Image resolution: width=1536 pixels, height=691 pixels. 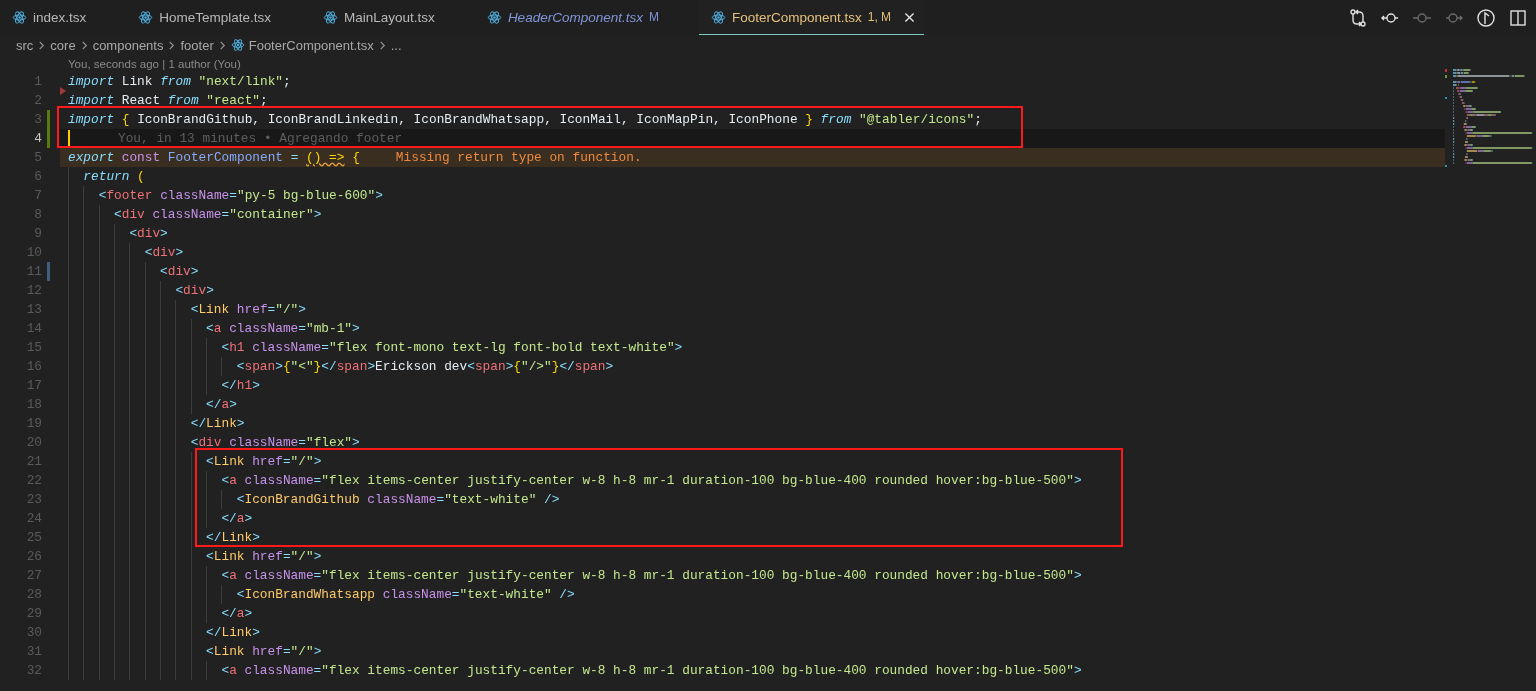 I want to click on branch-circle-icon, so click(x=1486, y=17).